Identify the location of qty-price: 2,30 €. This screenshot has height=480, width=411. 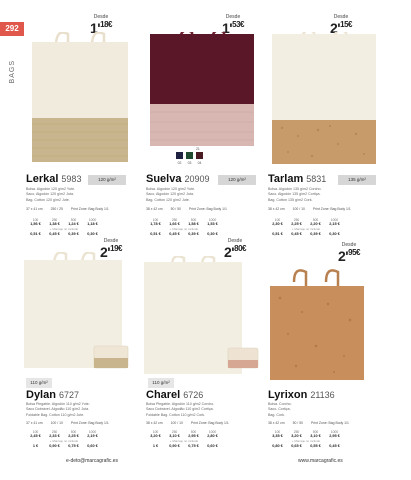
(277, 224).